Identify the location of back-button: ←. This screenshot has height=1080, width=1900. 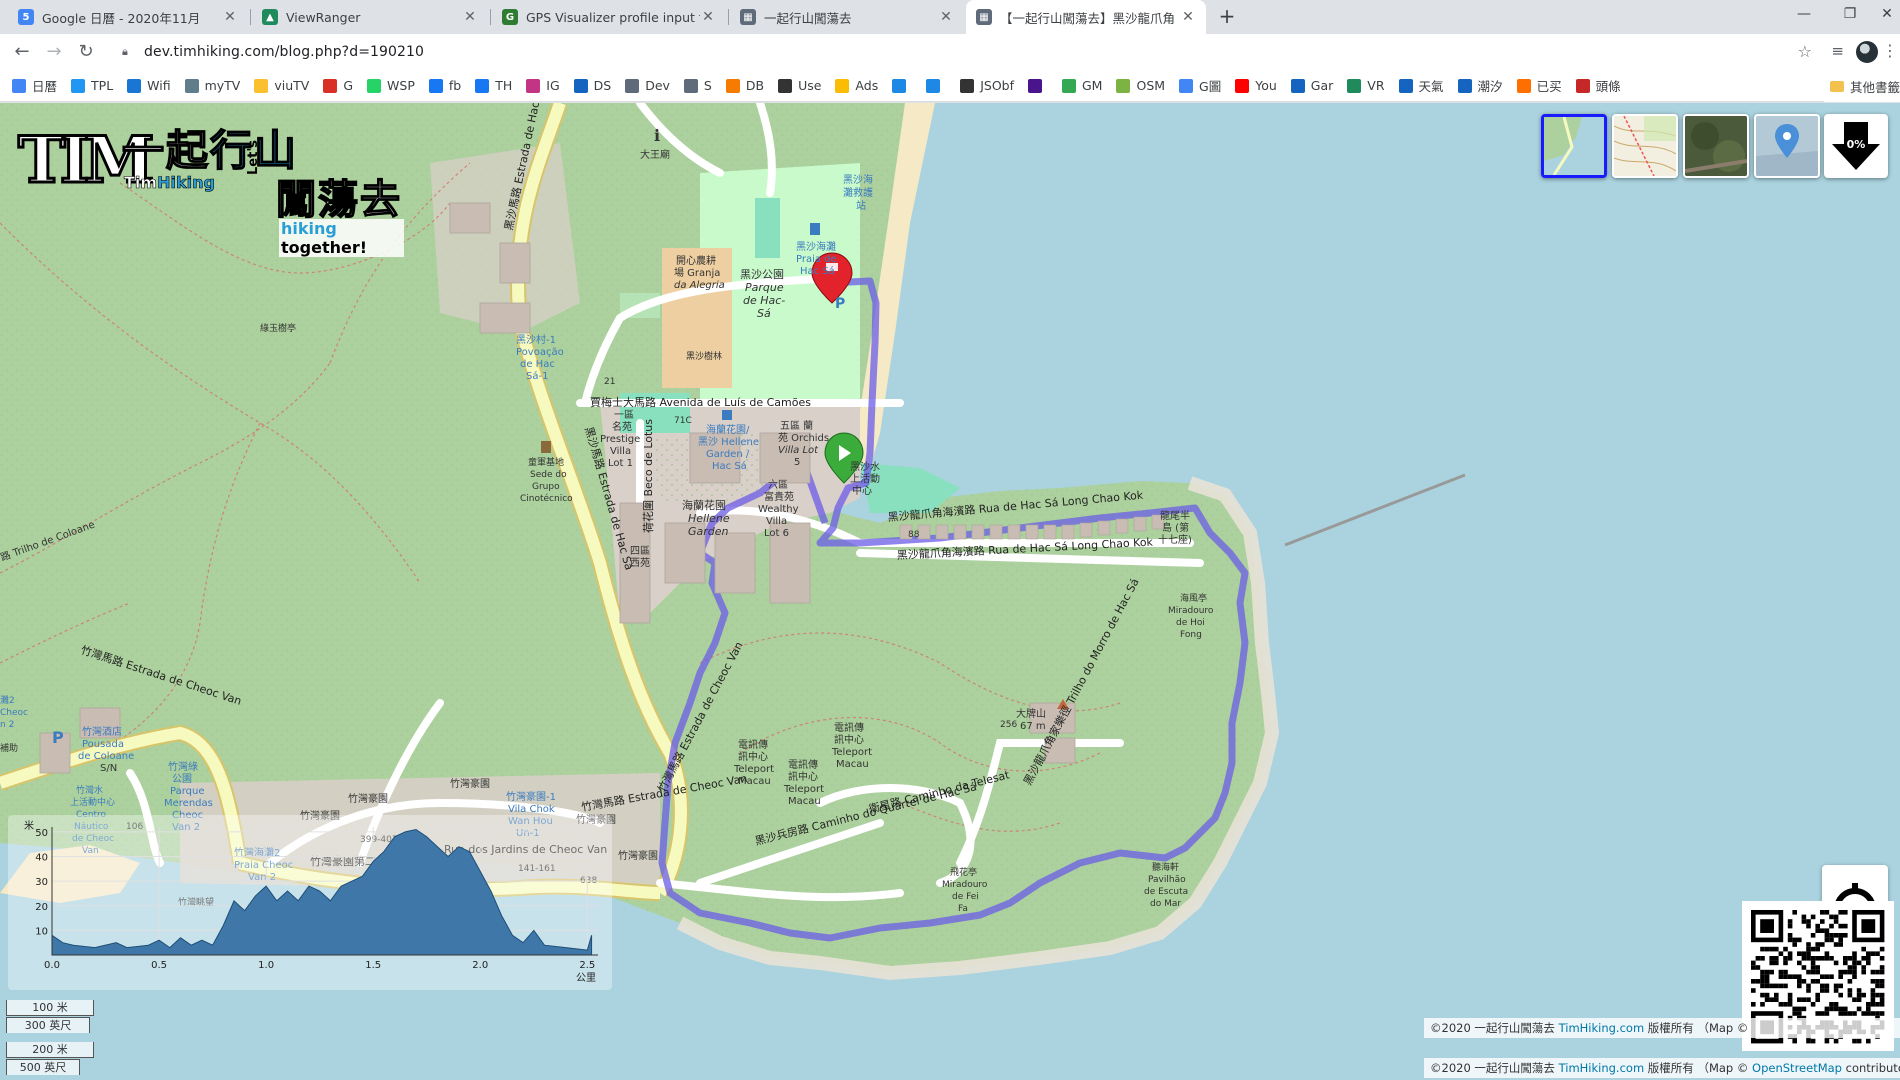
(22, 52).